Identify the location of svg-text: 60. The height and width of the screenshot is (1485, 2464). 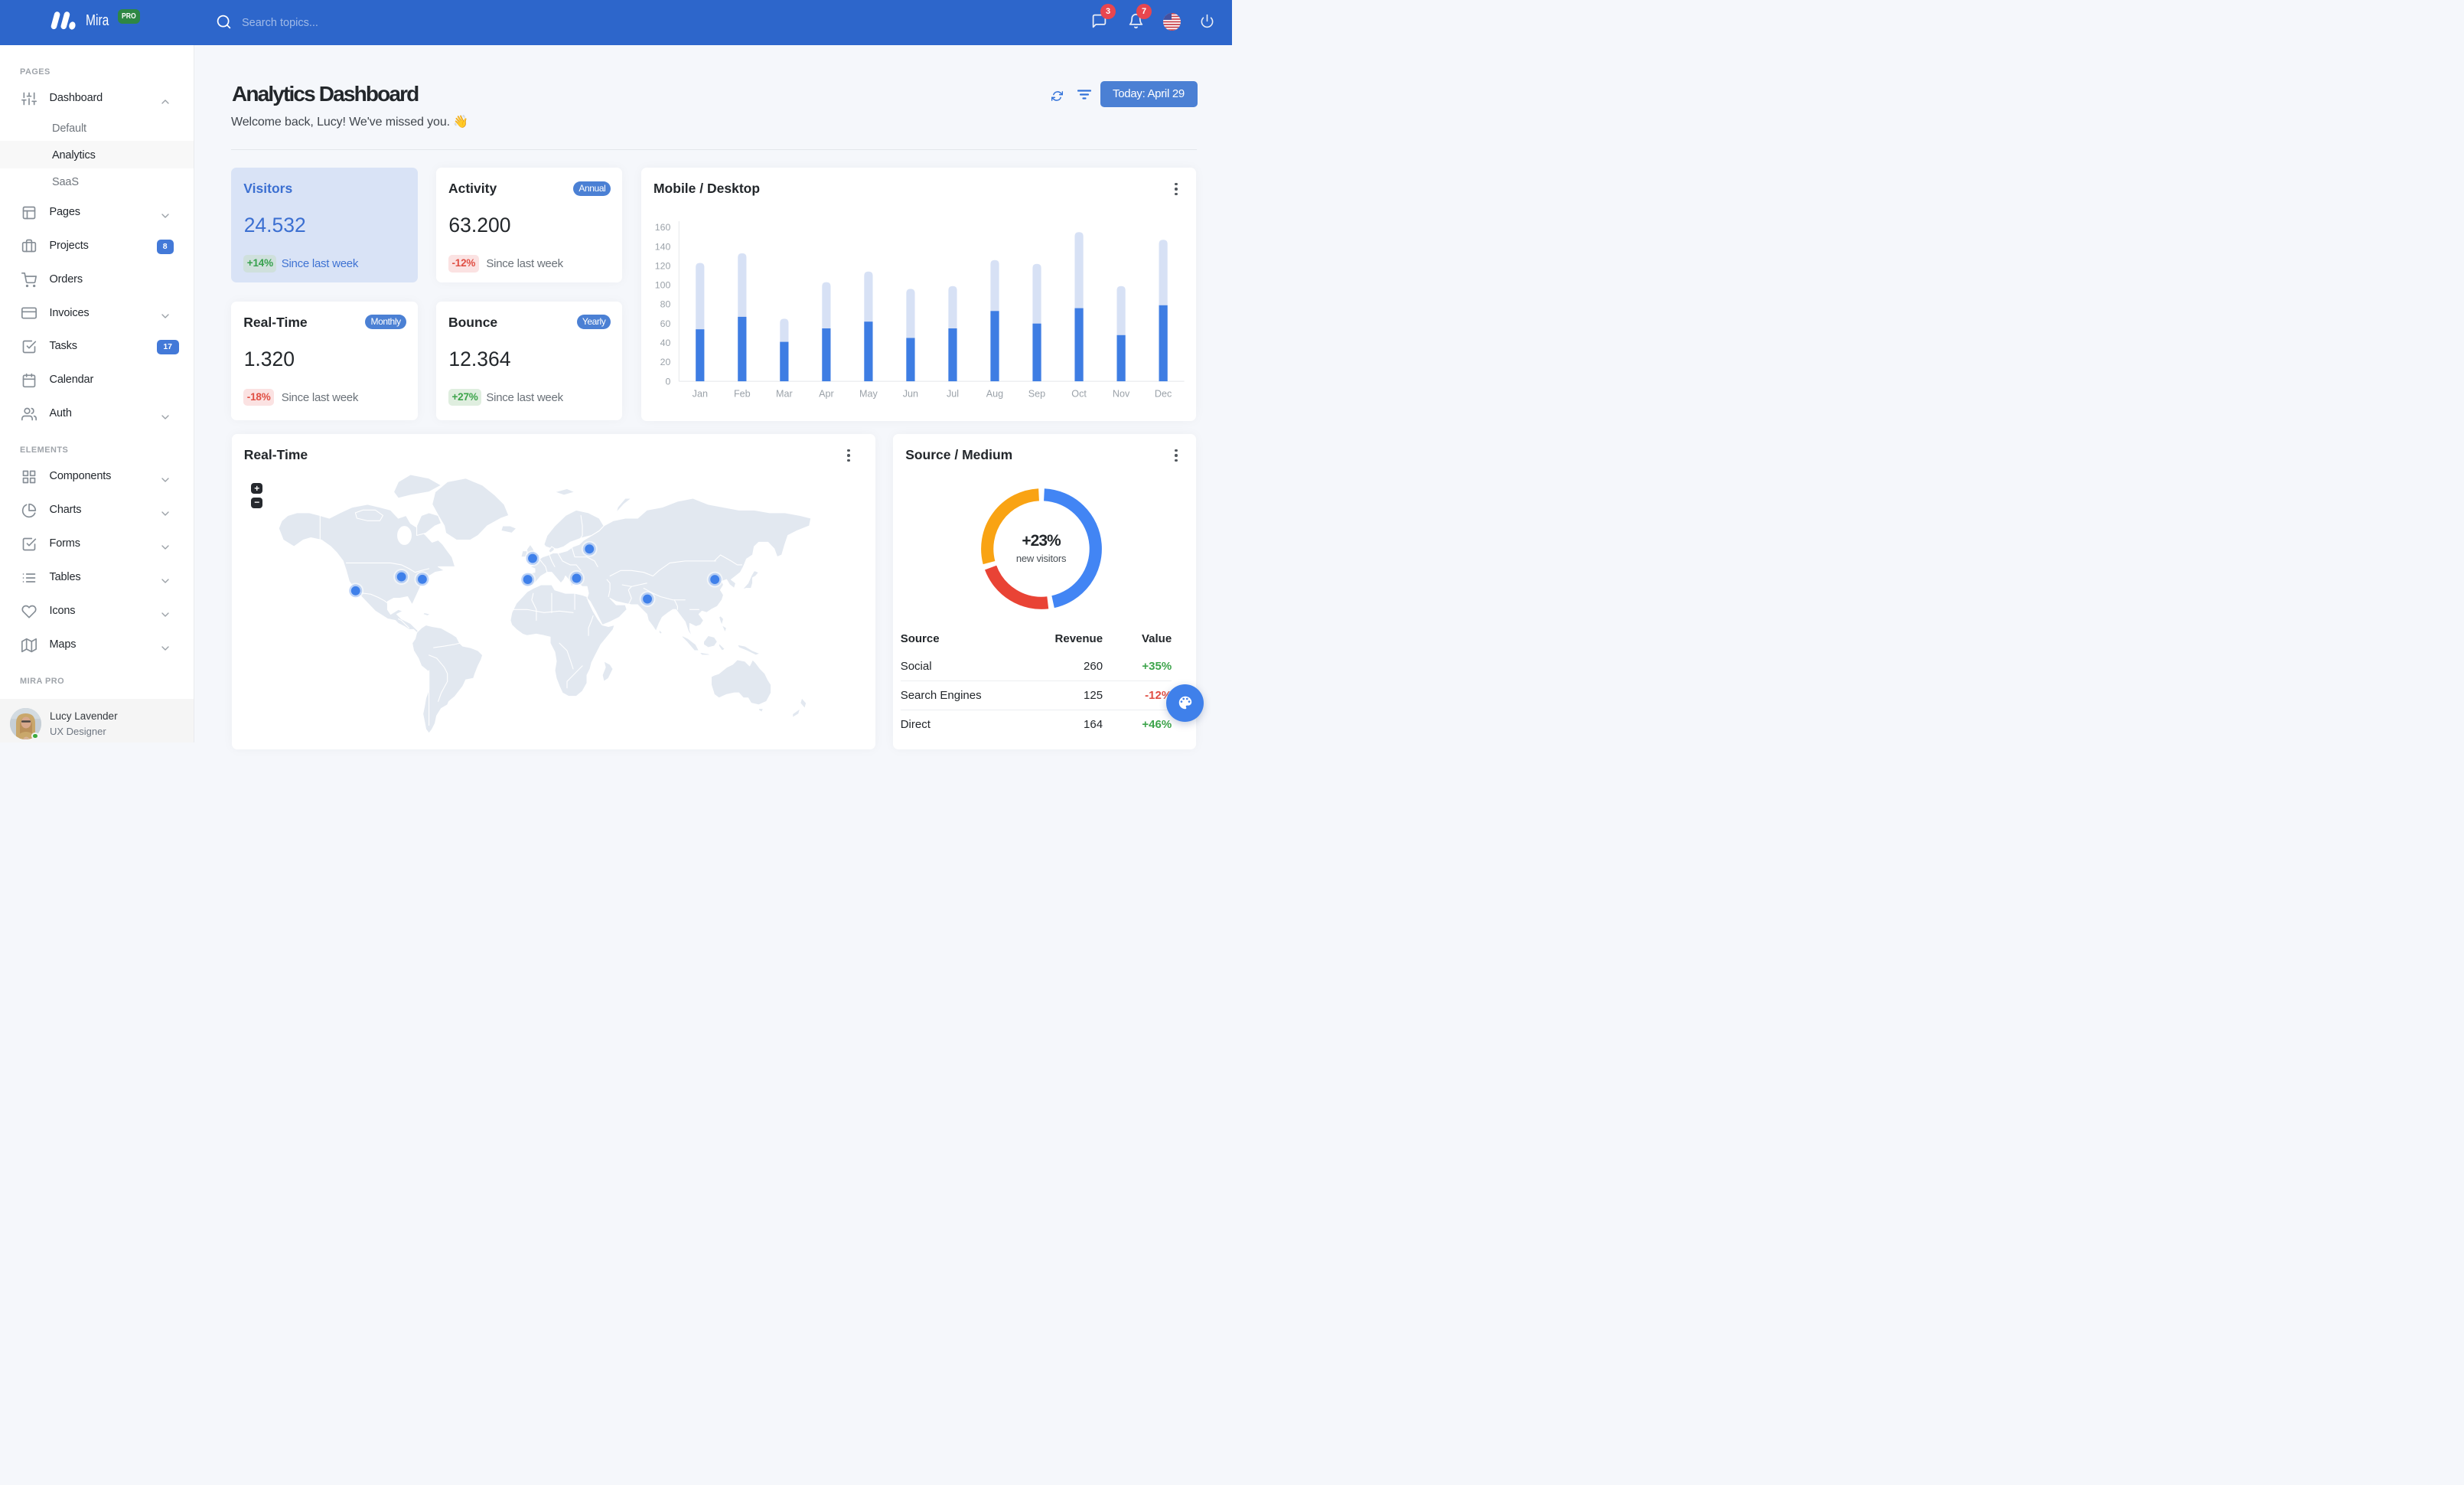
(665, 323).